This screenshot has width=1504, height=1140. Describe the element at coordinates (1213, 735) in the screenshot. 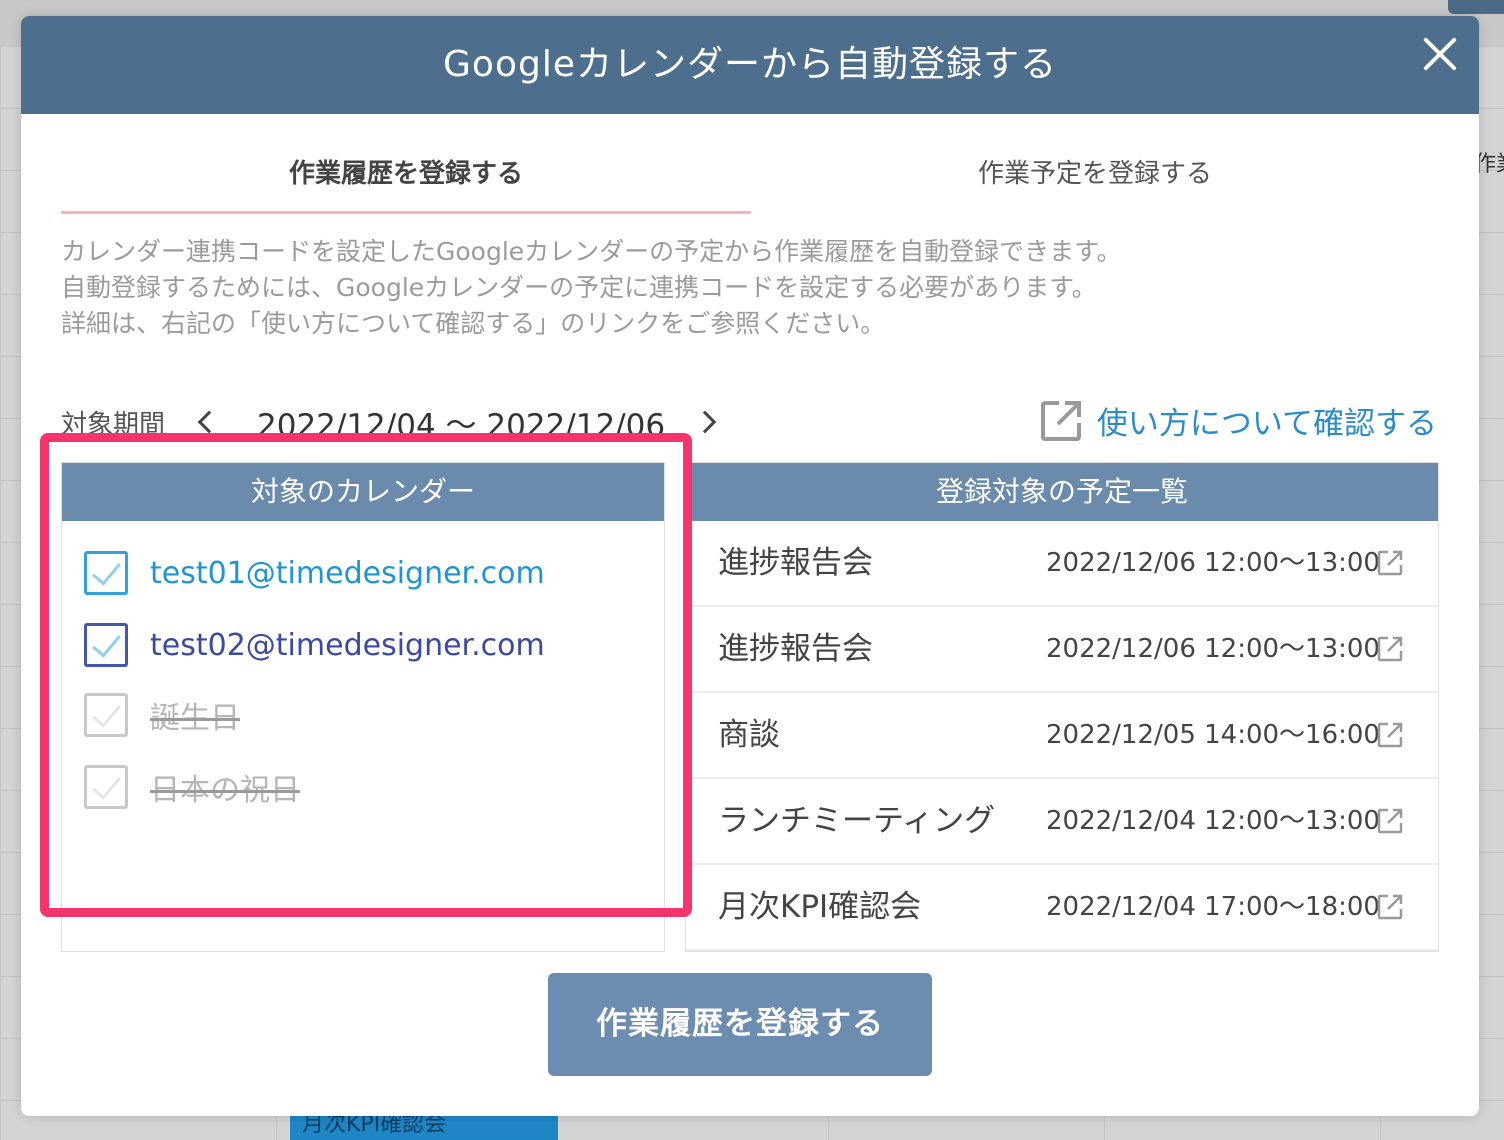

I see `event-time: 2022/12/05 14:00〜16:00` at that location.